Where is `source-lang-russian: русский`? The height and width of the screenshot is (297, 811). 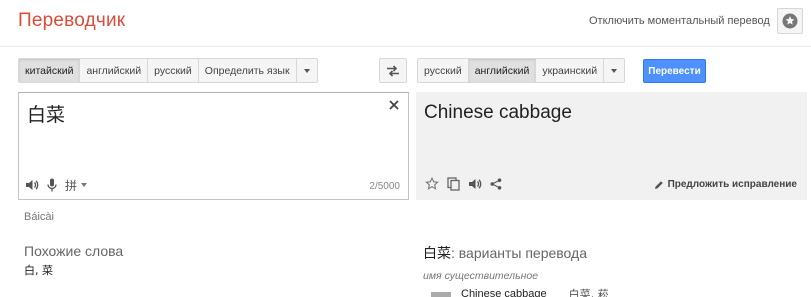
source-lang-russian: русский is located at coordinates (173, 70).